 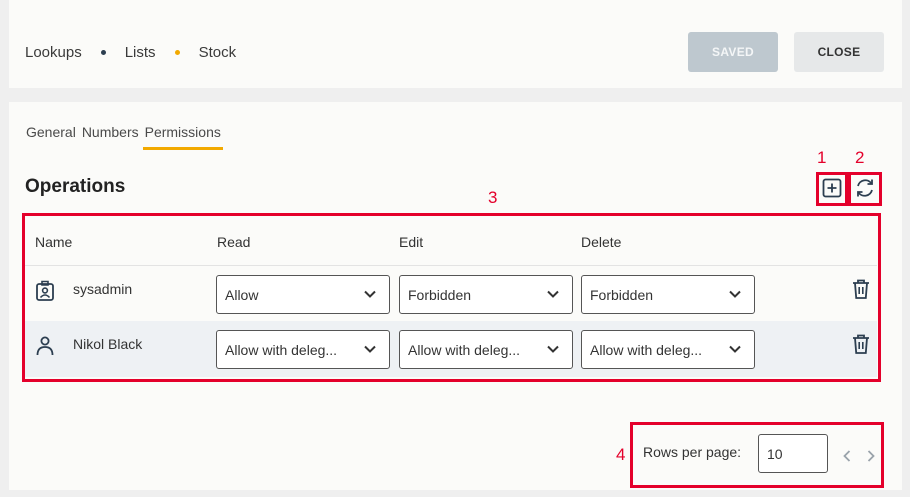 What do you see at coordinates (217, 52) in the screenshot?
I see `breadcrumb-stock: Stock` at bounding box center [217, 52].